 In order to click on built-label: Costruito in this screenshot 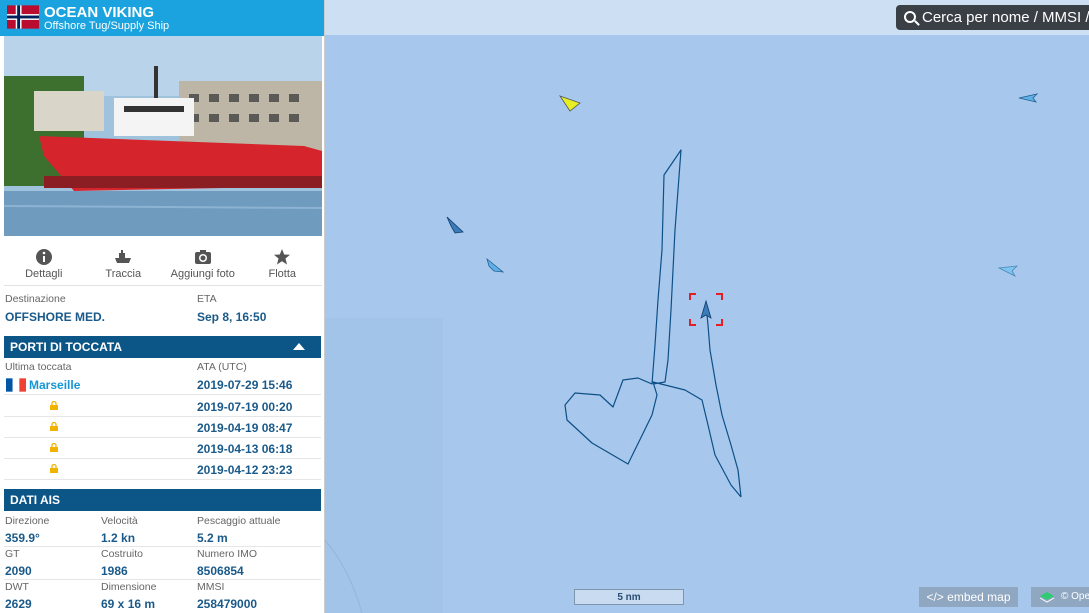, I will do `click(122, 554)`.